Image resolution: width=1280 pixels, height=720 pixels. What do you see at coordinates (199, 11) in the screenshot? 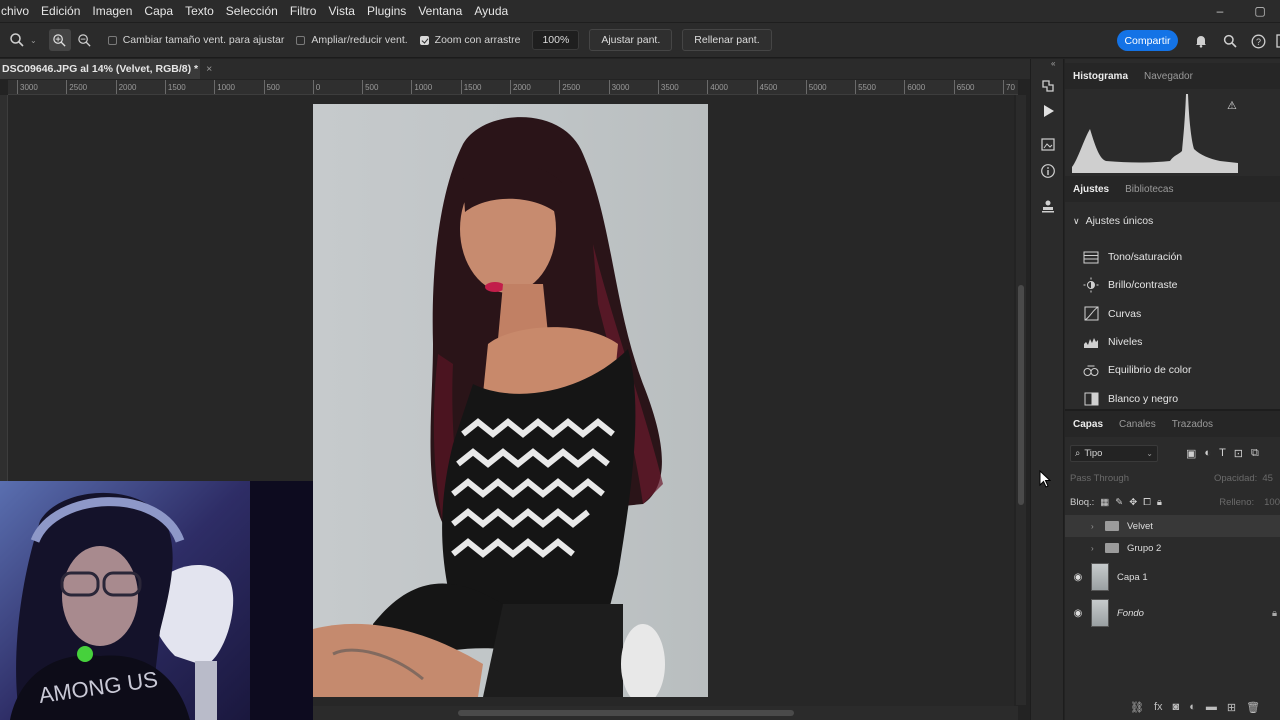
I see `menu-type: Texto` at bounding box center [199, 11].